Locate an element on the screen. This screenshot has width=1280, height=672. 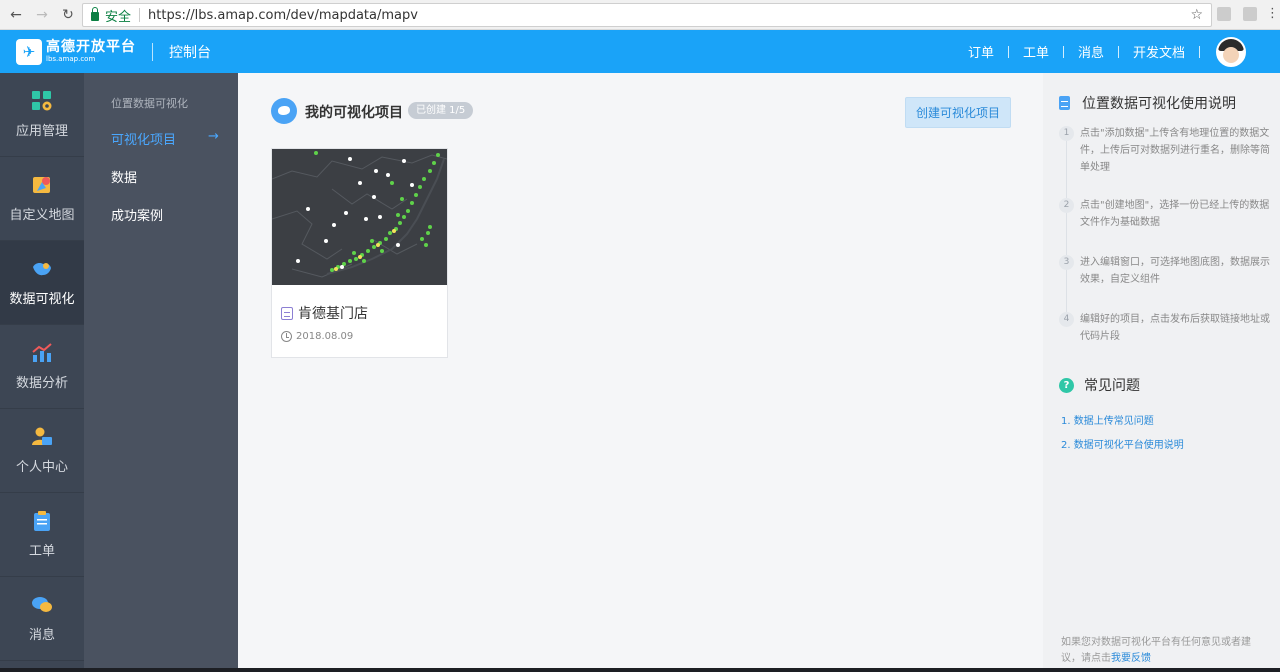
project-name: 肯德基门店 is located at coordinates (333, 314).